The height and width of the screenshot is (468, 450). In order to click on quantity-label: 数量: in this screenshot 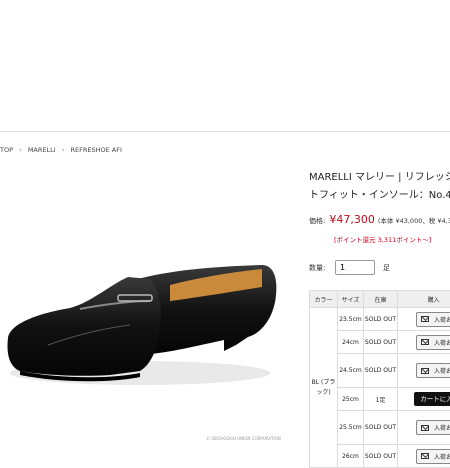, I will do `click(322, 268)`.